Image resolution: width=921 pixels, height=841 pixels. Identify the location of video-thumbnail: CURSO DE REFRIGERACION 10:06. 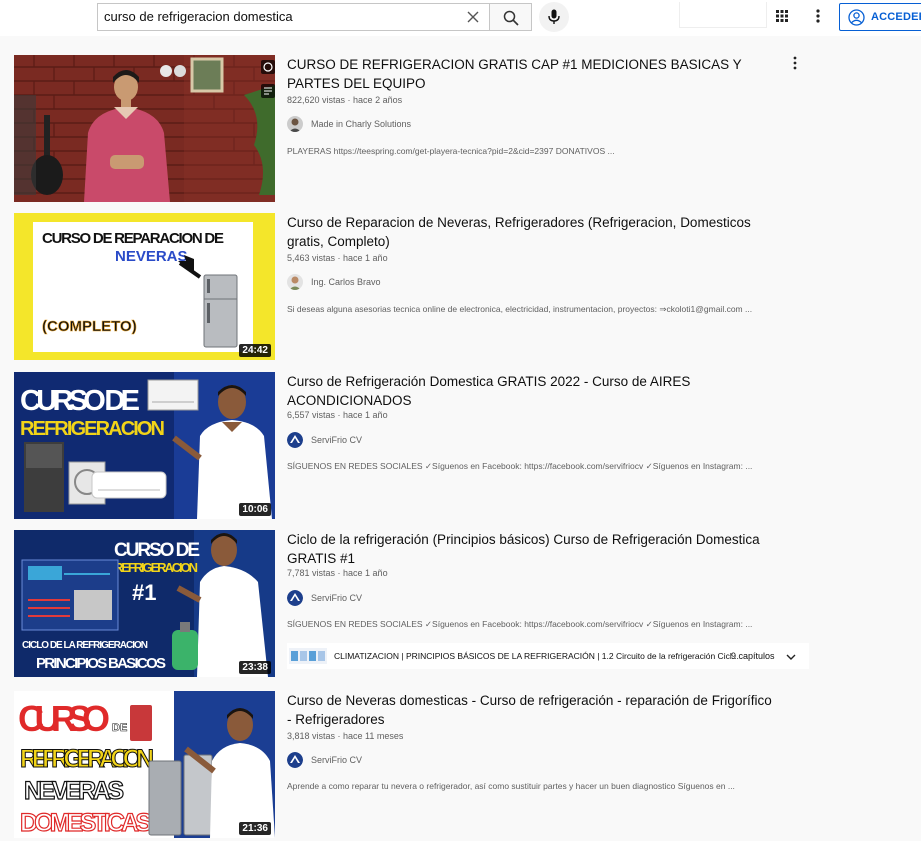
(144, 445).